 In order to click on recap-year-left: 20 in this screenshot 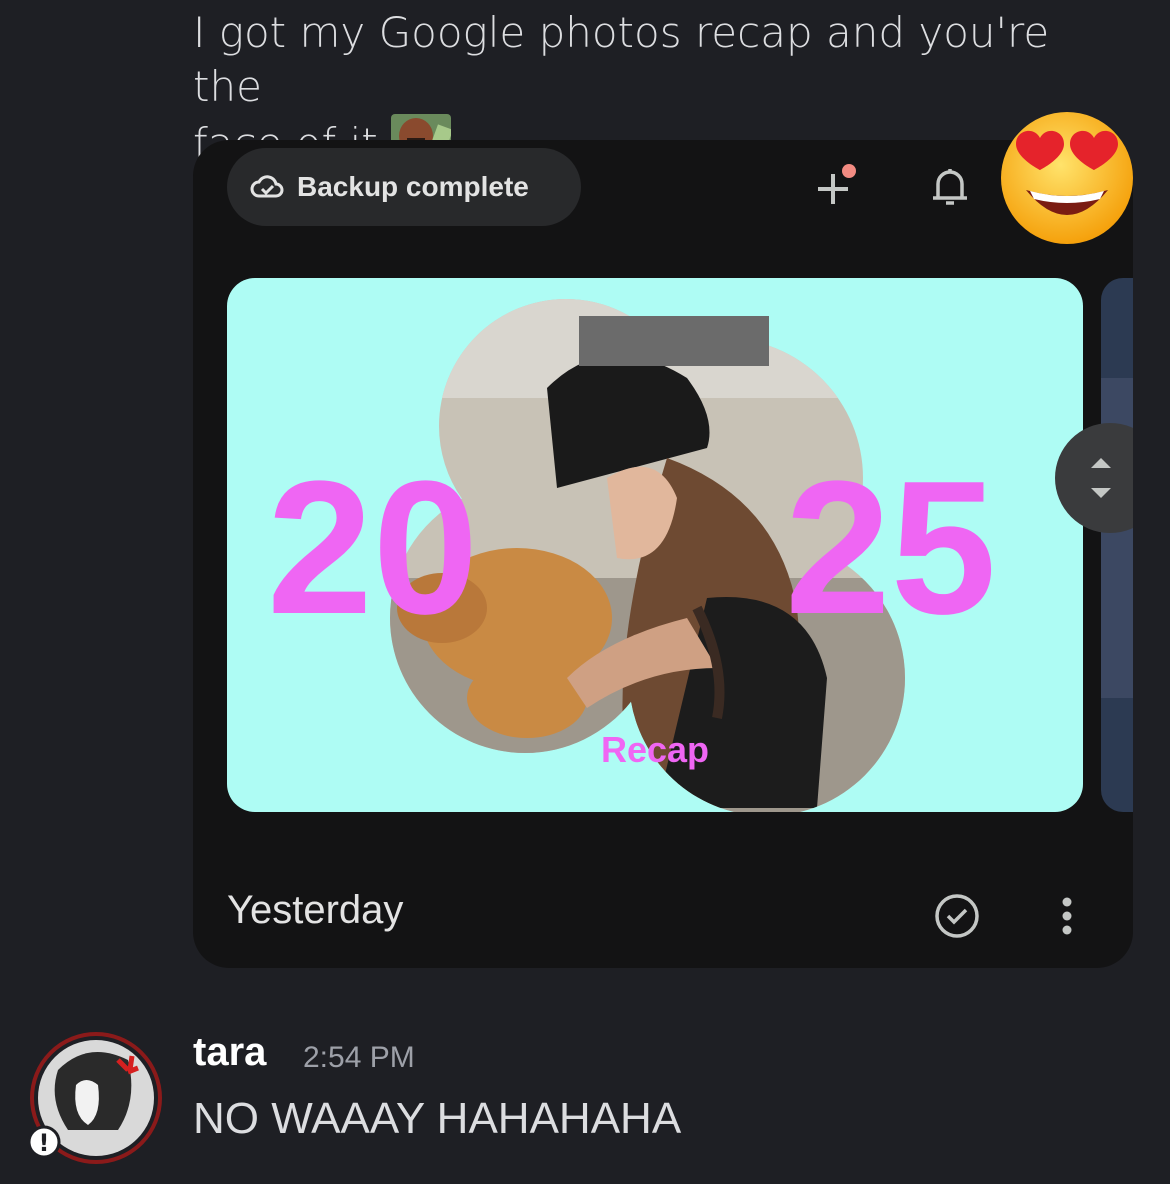, I will do `click(372, 548)`.